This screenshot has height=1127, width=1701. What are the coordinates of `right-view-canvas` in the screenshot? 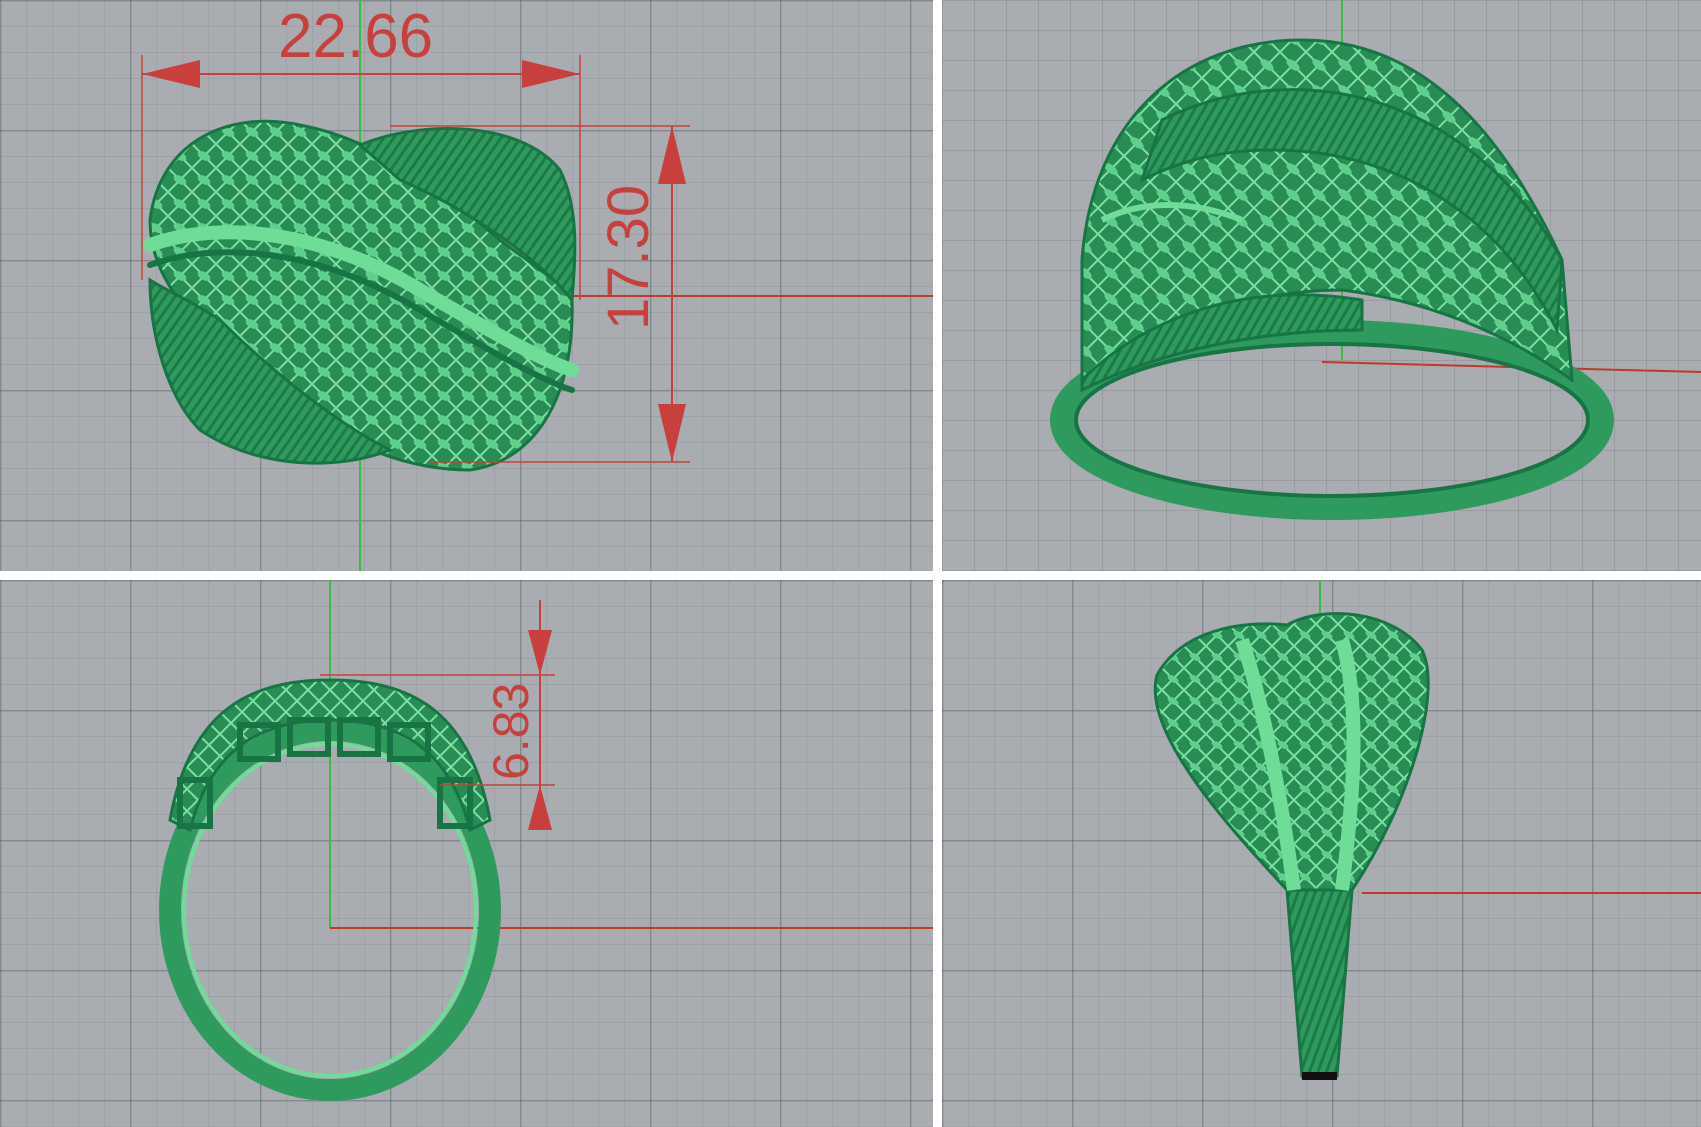 It's located at (1427, 830).